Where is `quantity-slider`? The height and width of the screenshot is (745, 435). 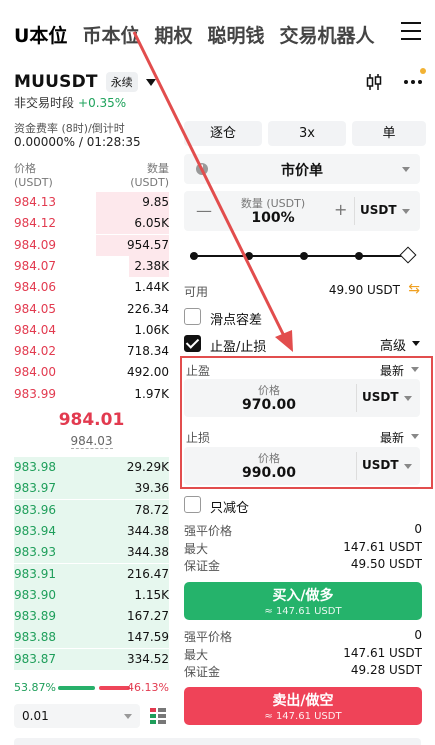 quantity-slider is located at coordinates (303, 255).